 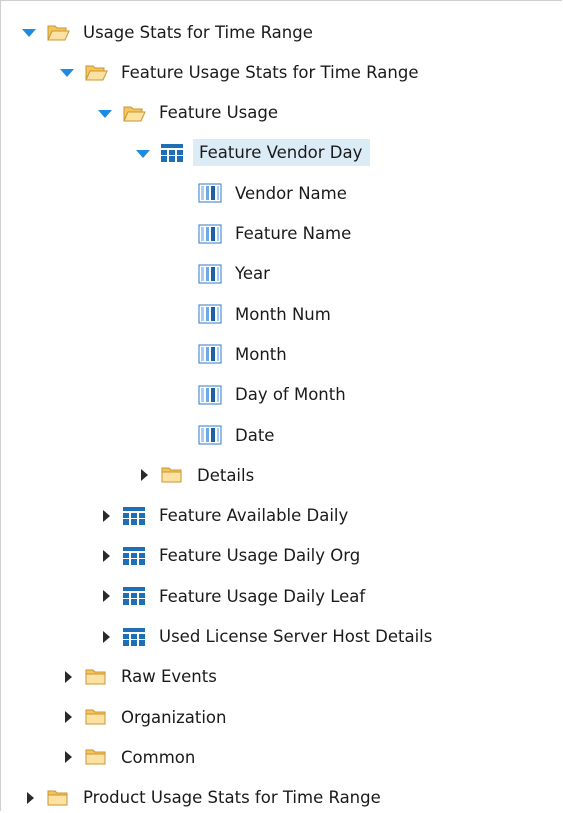 What do you see at coordinates (174, 717) in the screenshot?
I see `tree-node-label: Organization` at bounding box center [174, 717].